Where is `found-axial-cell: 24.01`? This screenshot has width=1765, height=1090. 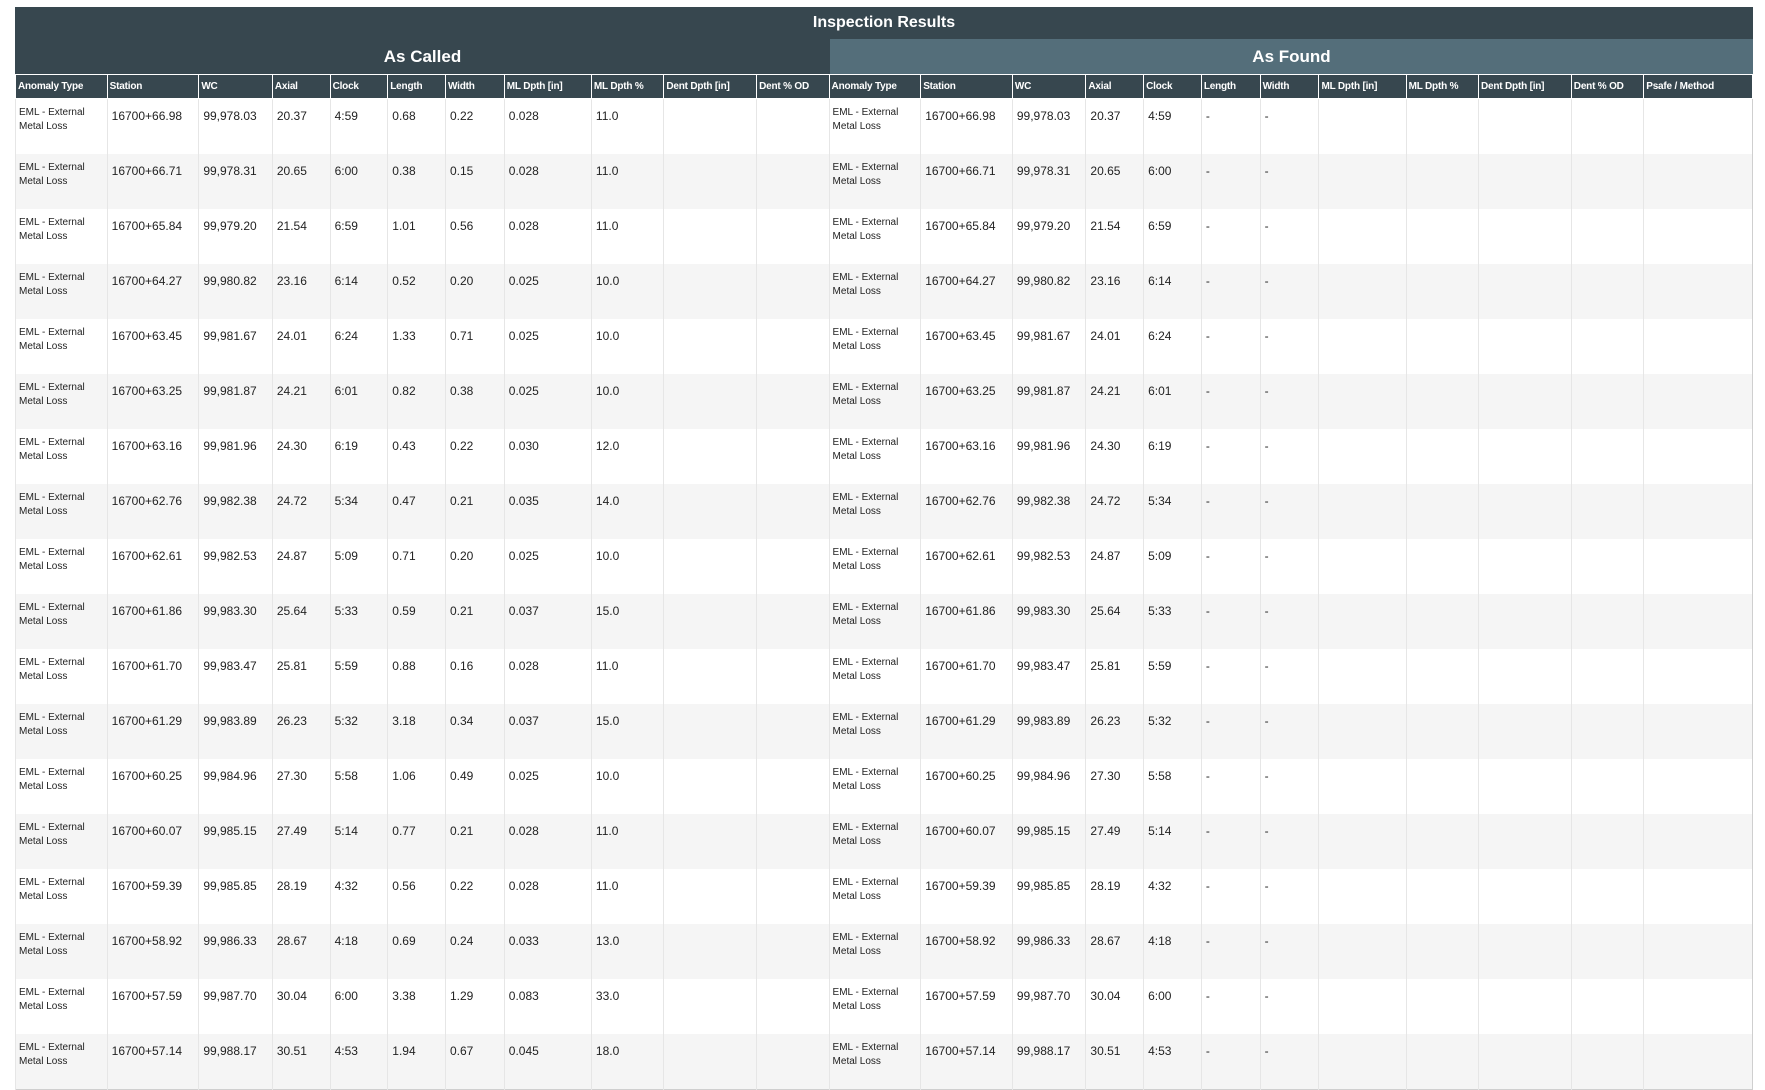 found-axial-cell: 24.01 is located at coordinates (1114, 346).